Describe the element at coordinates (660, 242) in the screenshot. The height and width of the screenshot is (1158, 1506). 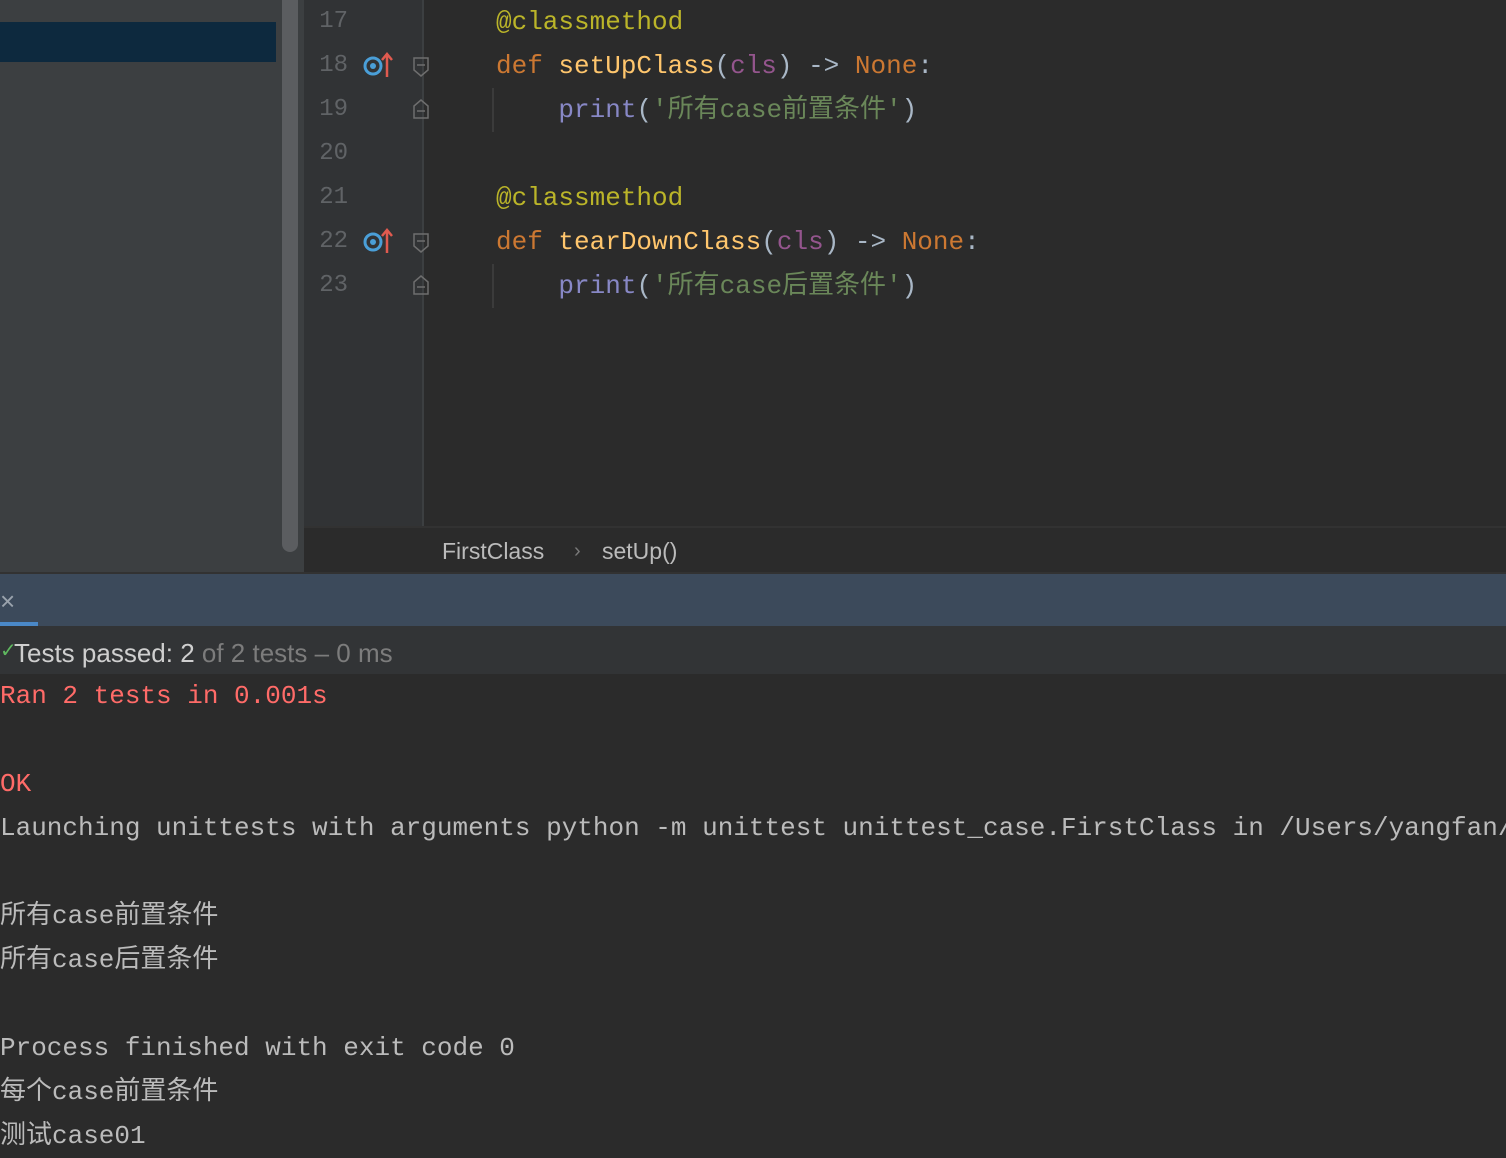
I see `code-token: tearDownClass` at that location.